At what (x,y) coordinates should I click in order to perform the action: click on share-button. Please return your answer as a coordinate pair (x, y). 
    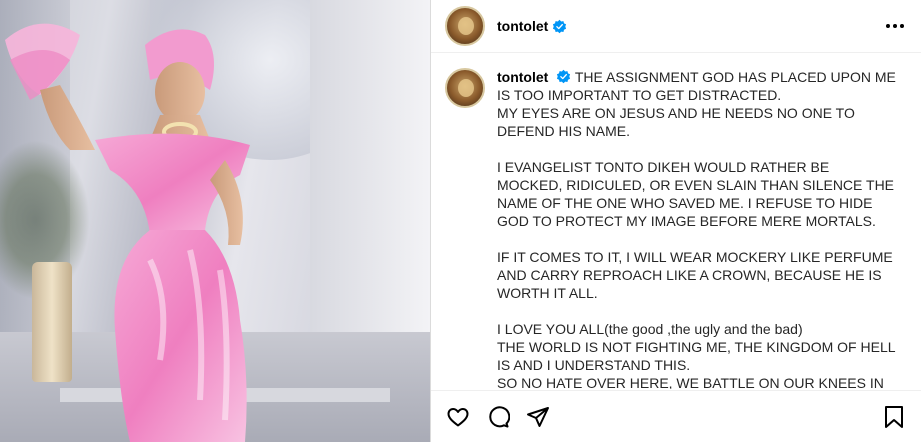
    Looking at the image, I should click on (538, 417).